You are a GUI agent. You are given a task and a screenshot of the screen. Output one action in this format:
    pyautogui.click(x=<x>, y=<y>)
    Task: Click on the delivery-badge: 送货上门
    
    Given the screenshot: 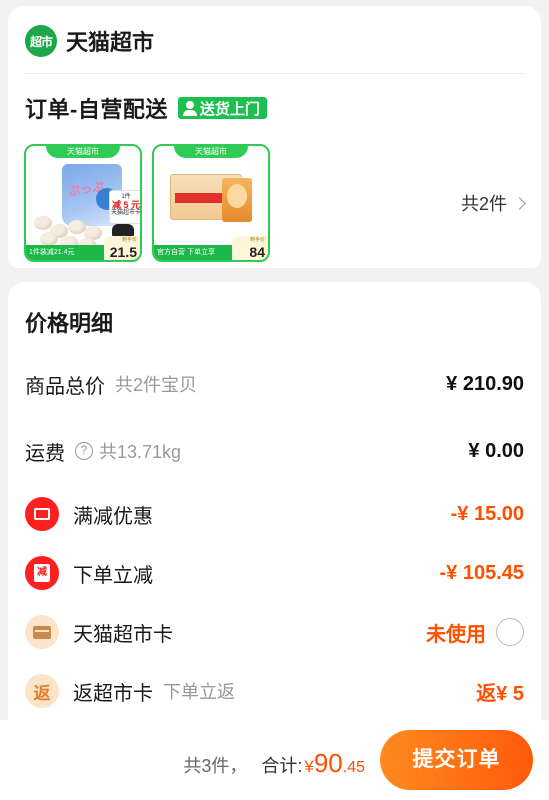 What is the action you would take?
    pyautogui.click(x=222, y=108)
    